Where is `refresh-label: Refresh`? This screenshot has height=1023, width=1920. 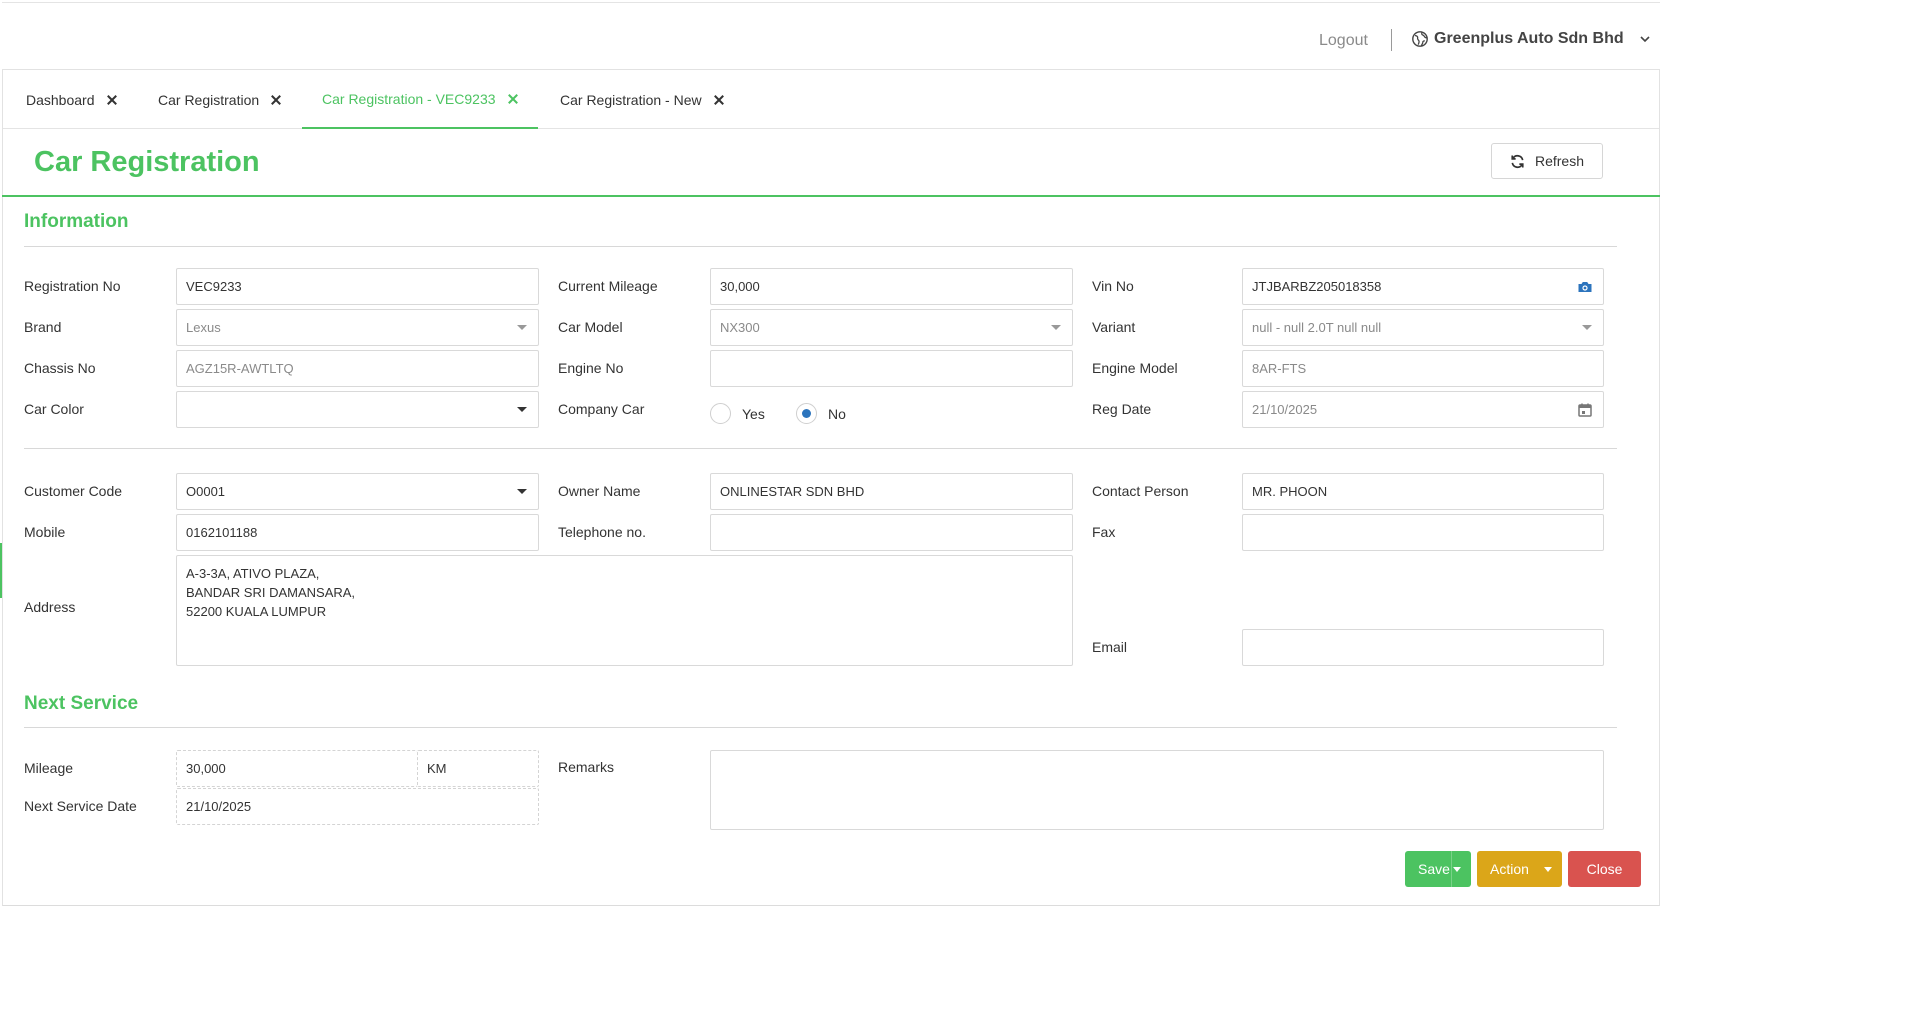
refresh-label: Refresh is located at coordinates (1559, 161).